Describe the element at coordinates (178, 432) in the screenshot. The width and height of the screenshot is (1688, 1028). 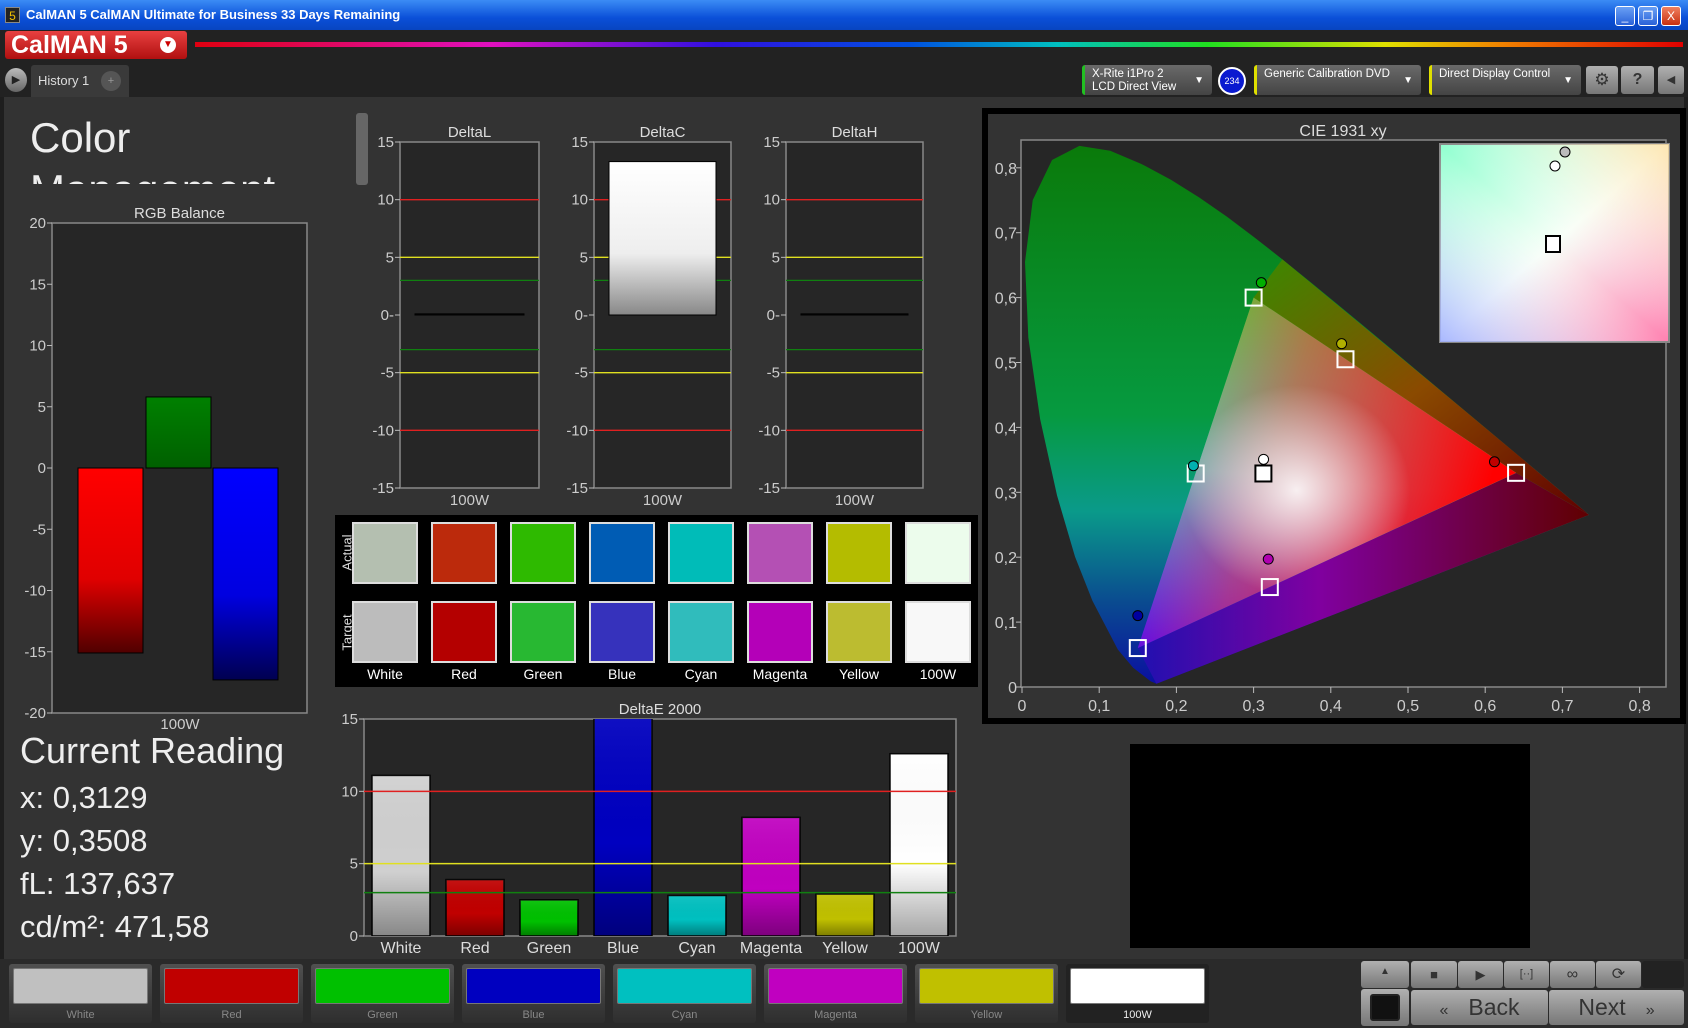
I see `rgb-bar-green` at that location.